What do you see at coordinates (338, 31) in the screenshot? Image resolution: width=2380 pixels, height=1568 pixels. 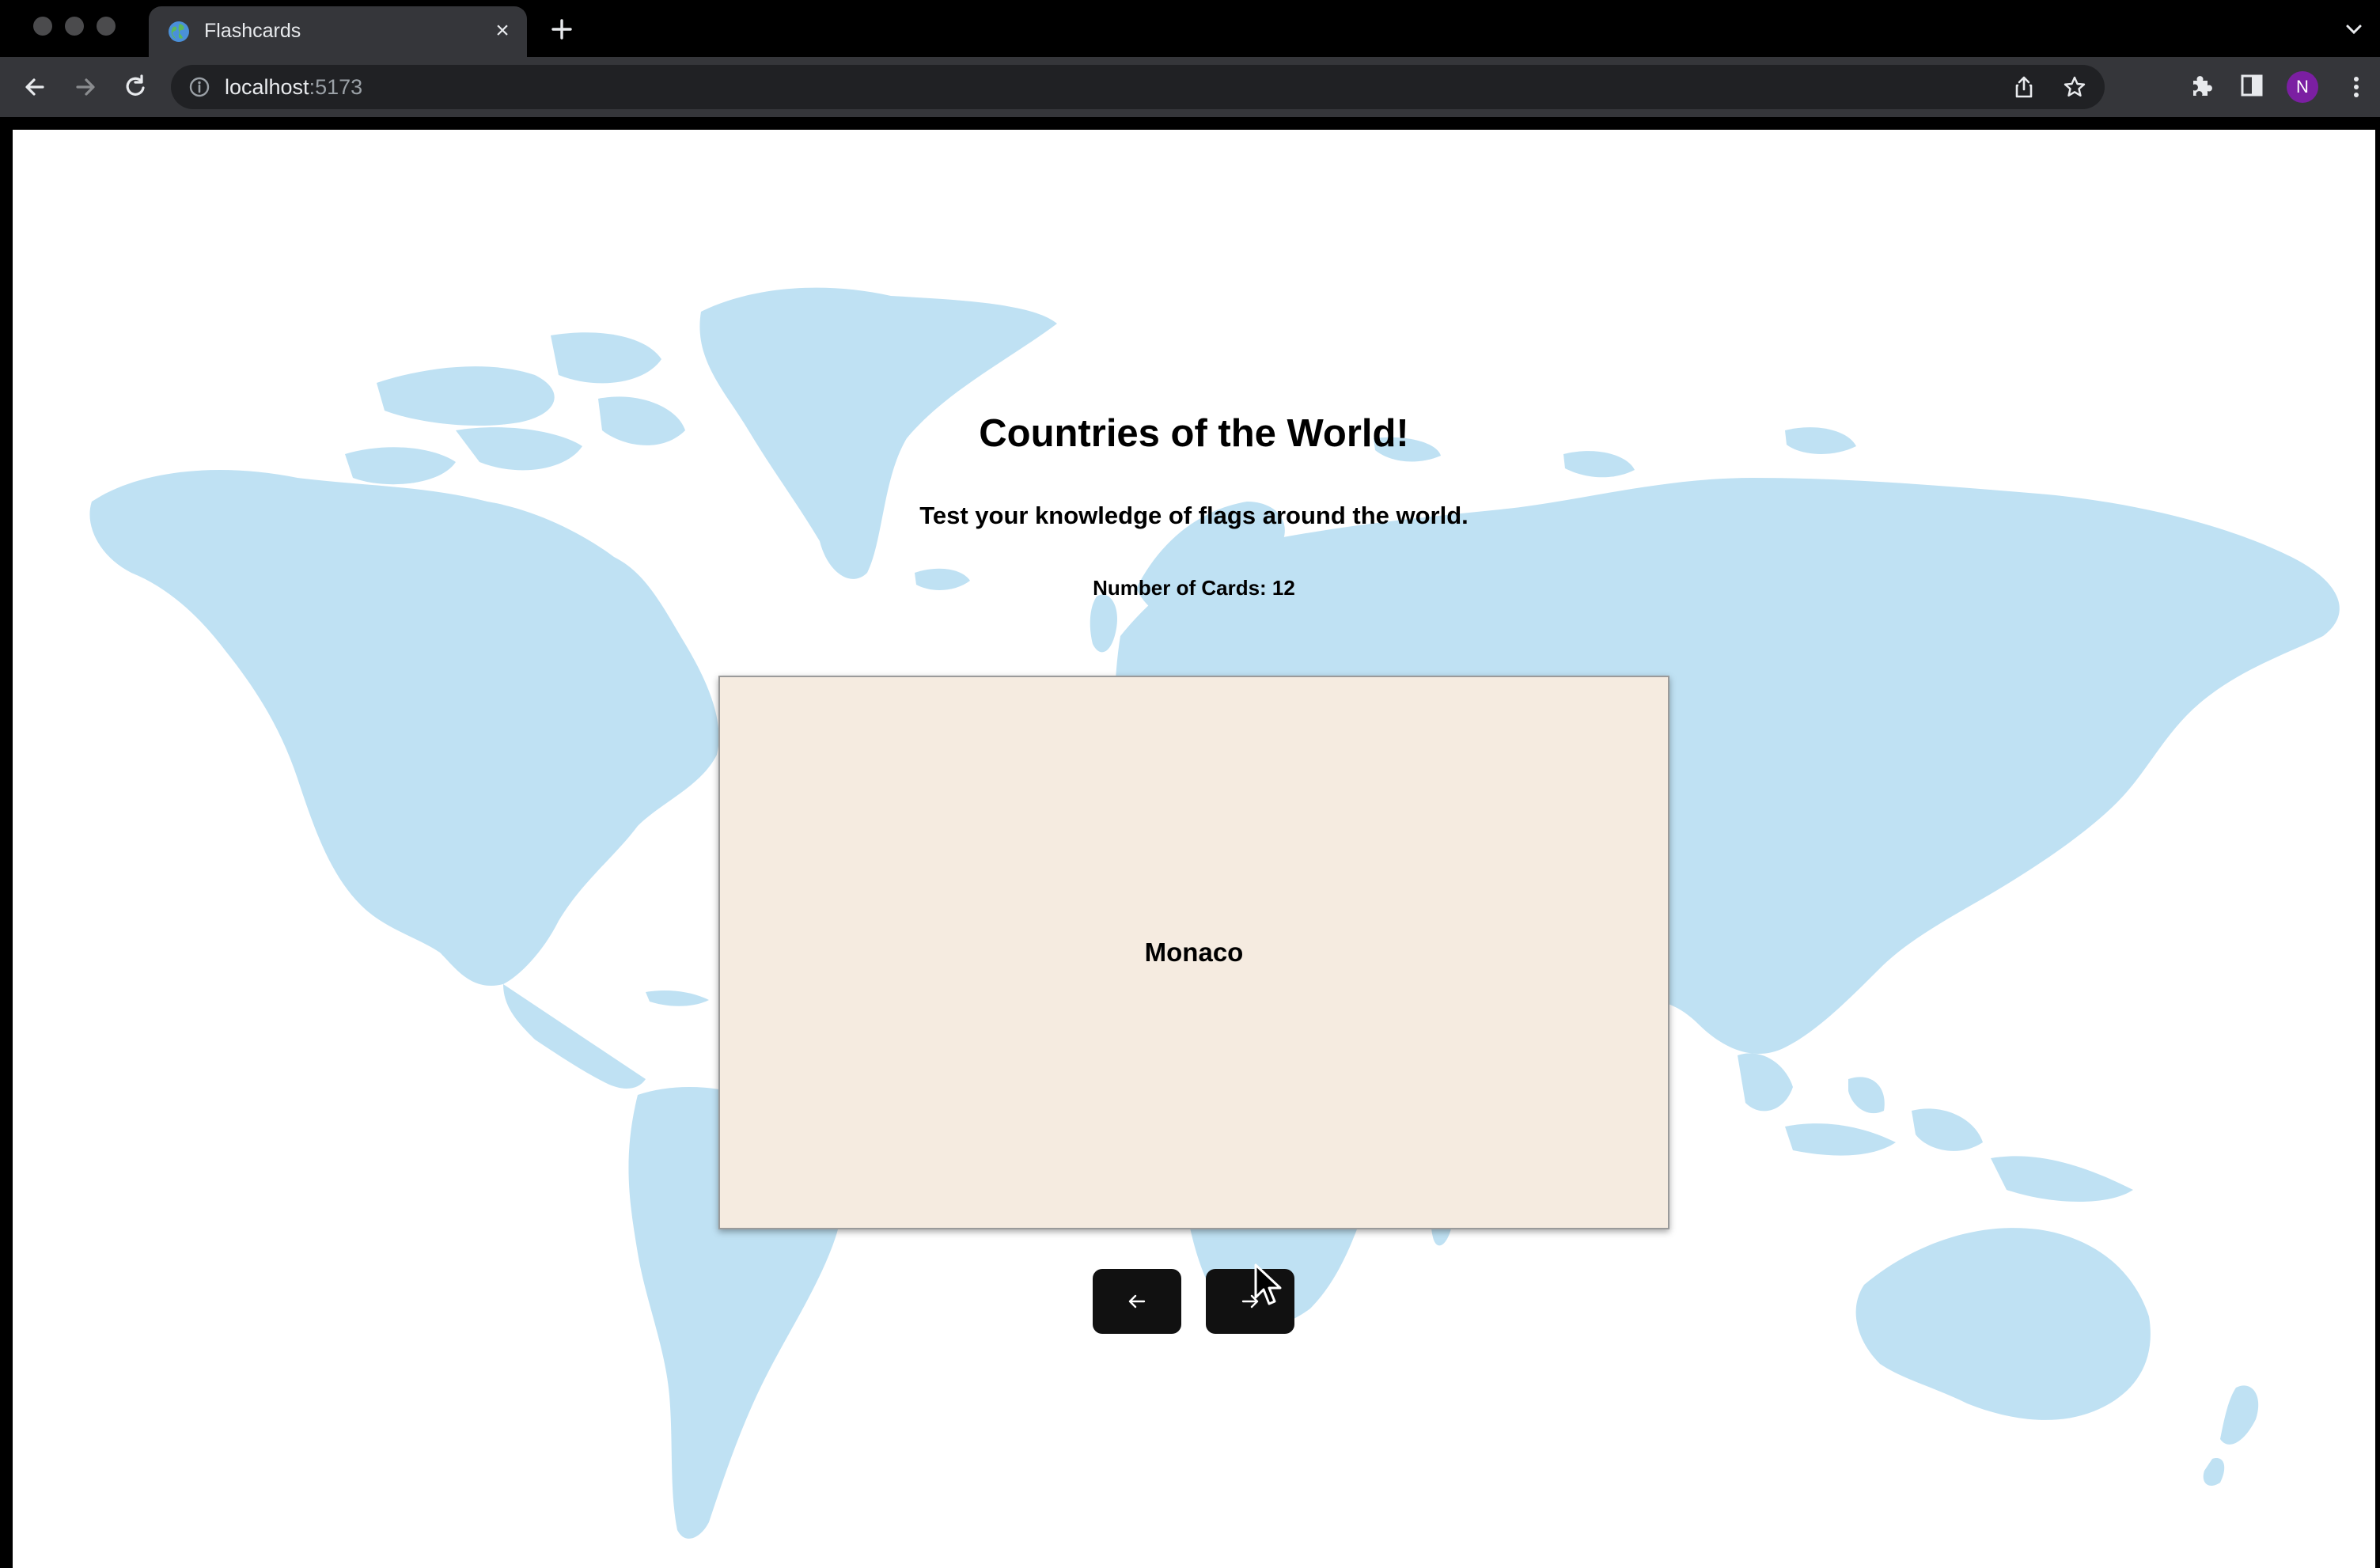 I see `browser-tab: Flashcards ×` at bounding box center [338, 31].